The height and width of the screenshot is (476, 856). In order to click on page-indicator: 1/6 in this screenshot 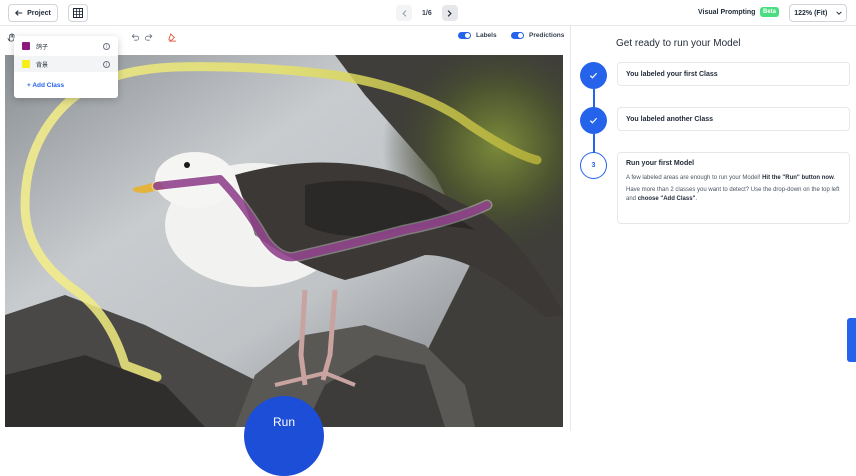, I will do `click(427, 13)`.